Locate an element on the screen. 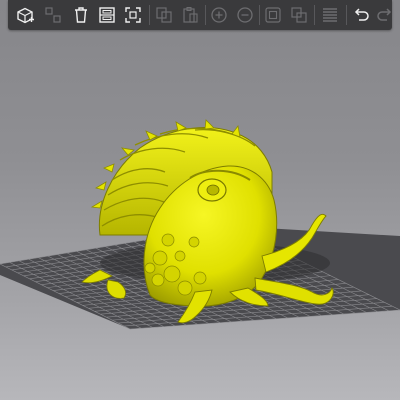 This screenshot has width=400, height=400. redo-icon is located at coordinates (384, 14).